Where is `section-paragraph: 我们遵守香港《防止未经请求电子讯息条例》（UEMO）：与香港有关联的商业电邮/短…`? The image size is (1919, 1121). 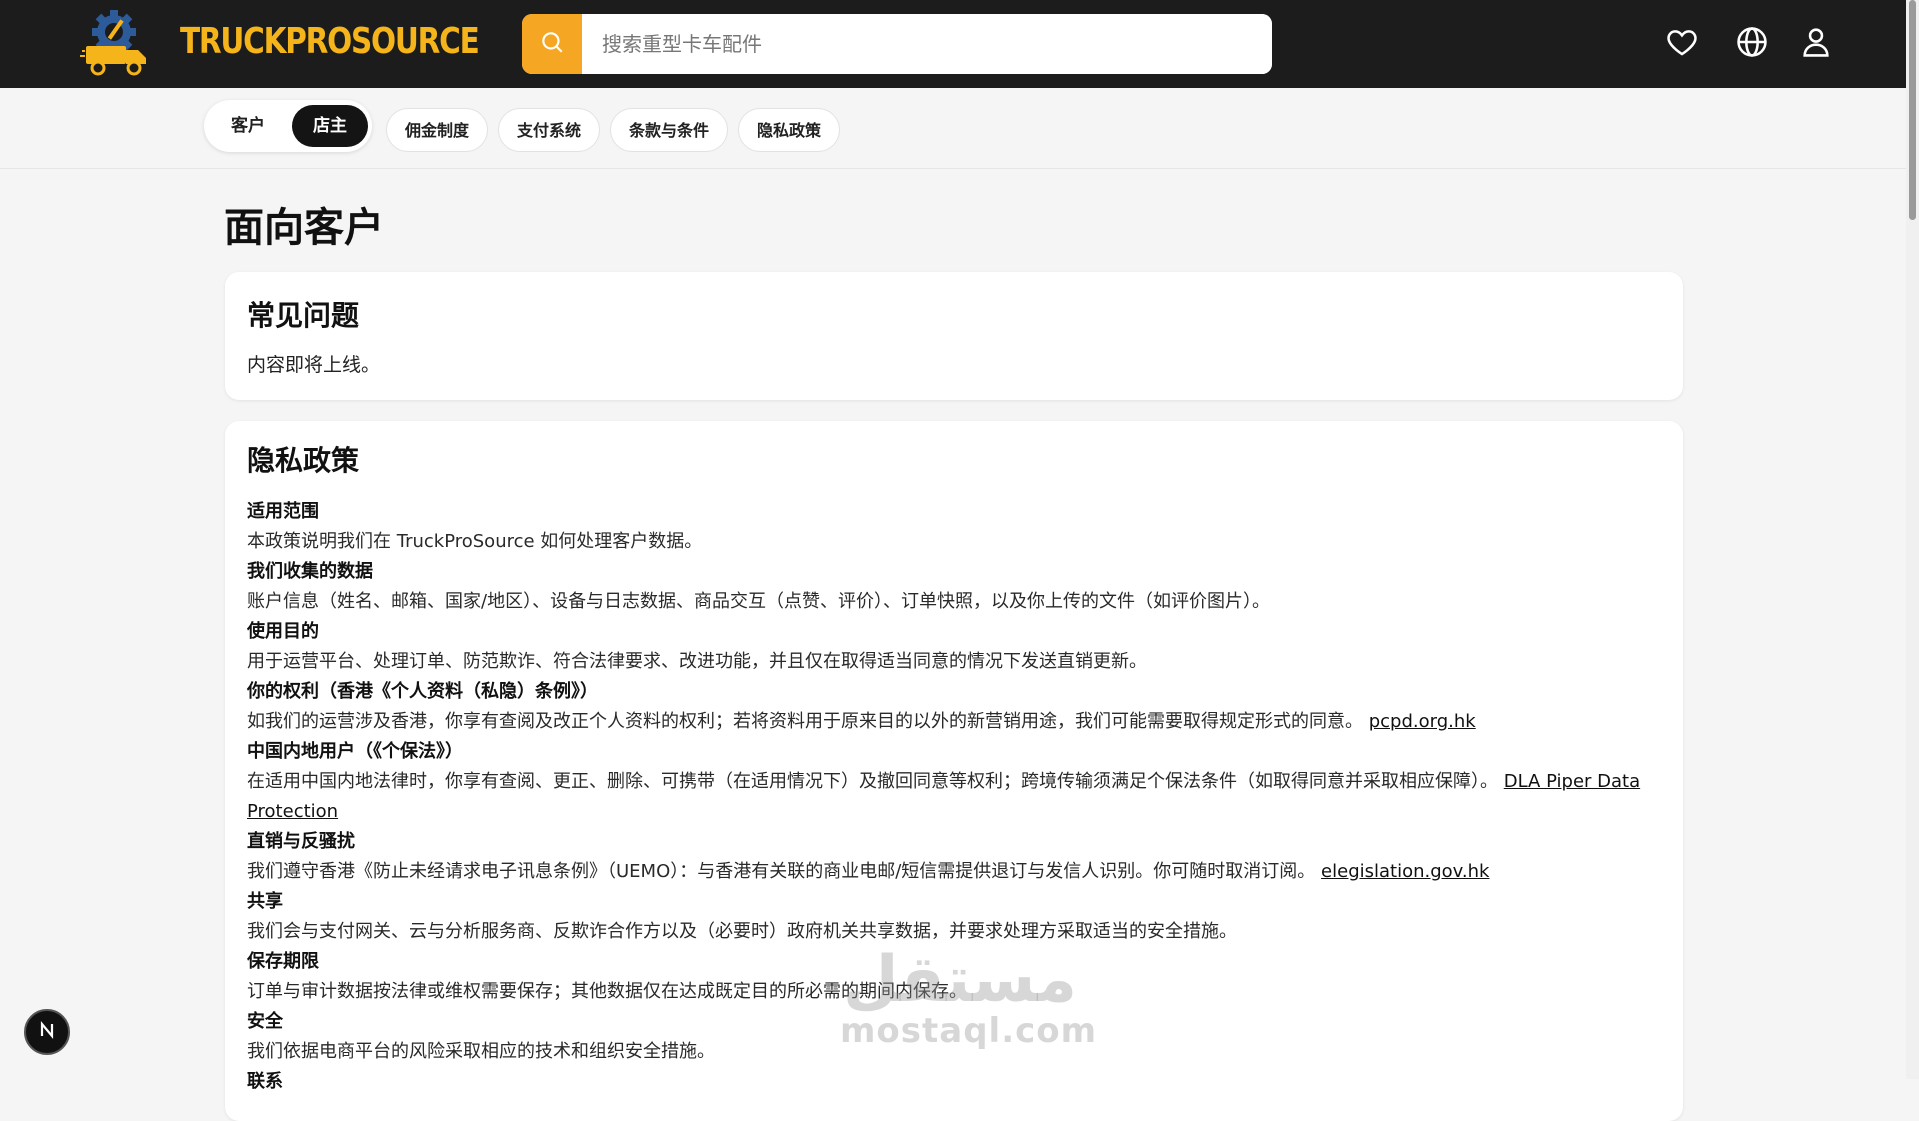
section-paragraph: 我们遵守香港《防止未经请求电子讯息条例》（UEMO）：与香港有关联的商业电邮/短… is located at coordinates (952, 872).